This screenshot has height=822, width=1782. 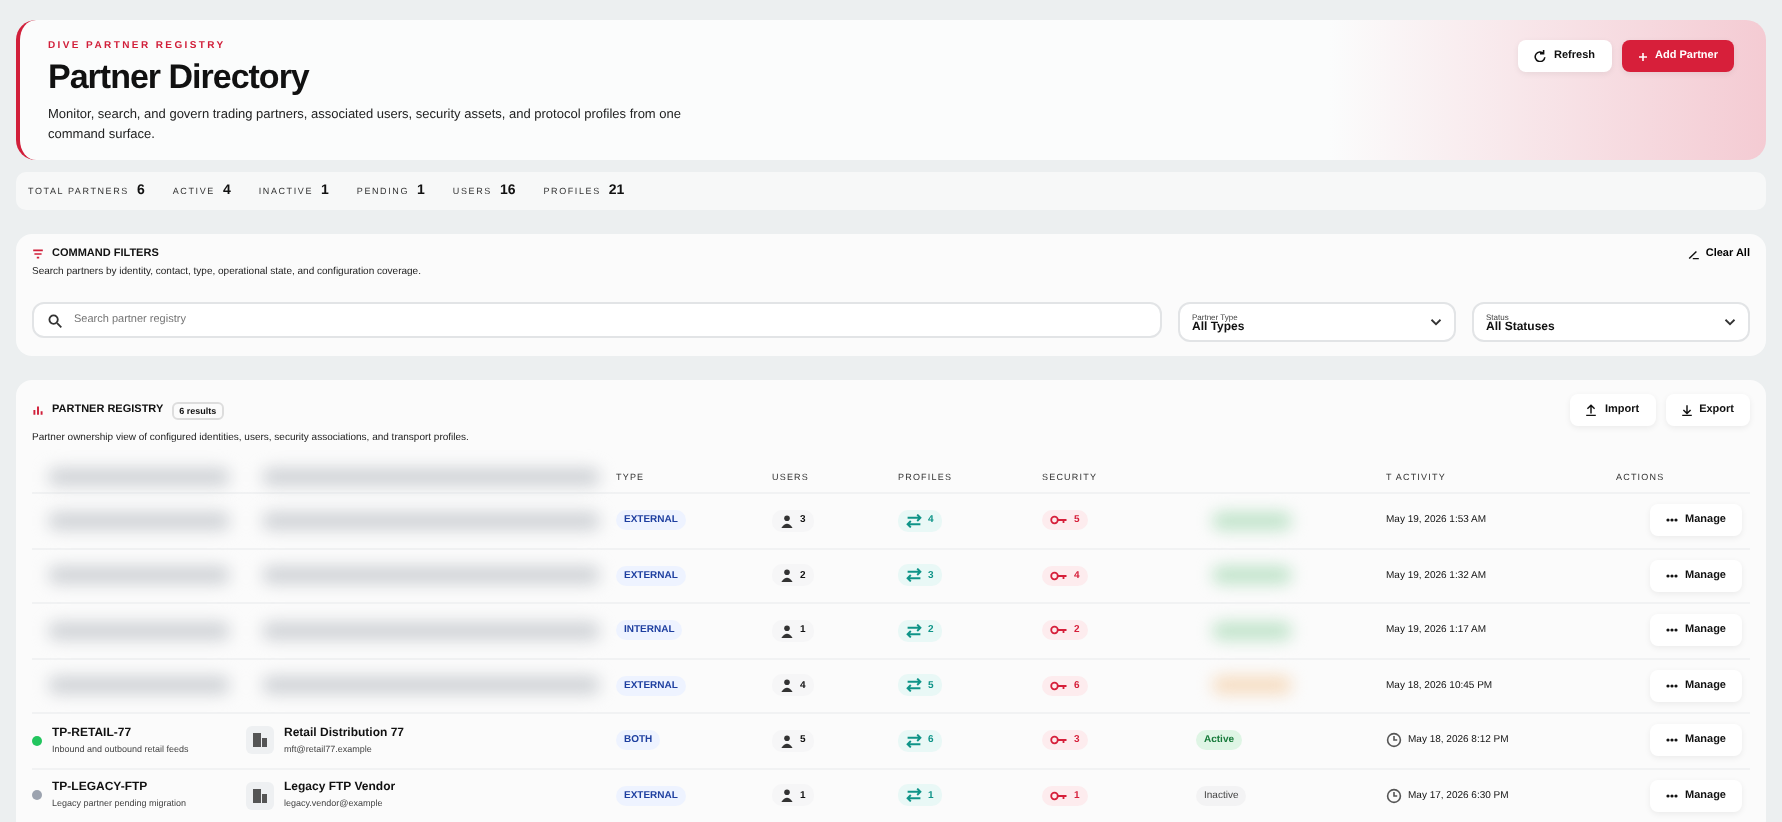 What do you see at coordinates (38, 254) in the screenshot?
I see `filter-icon` at bounding box center [38, 254].